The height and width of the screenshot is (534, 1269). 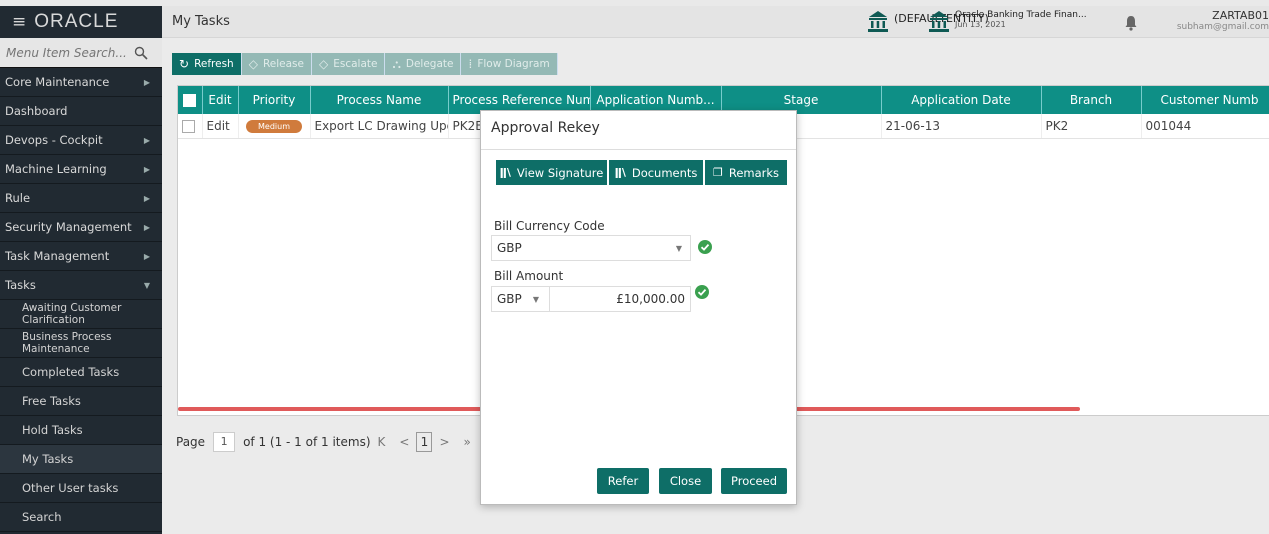 What do you see at coordinates (623, 481) in the screenshot?
I see `refer-button: Refer` at bounding box center [623, 481].